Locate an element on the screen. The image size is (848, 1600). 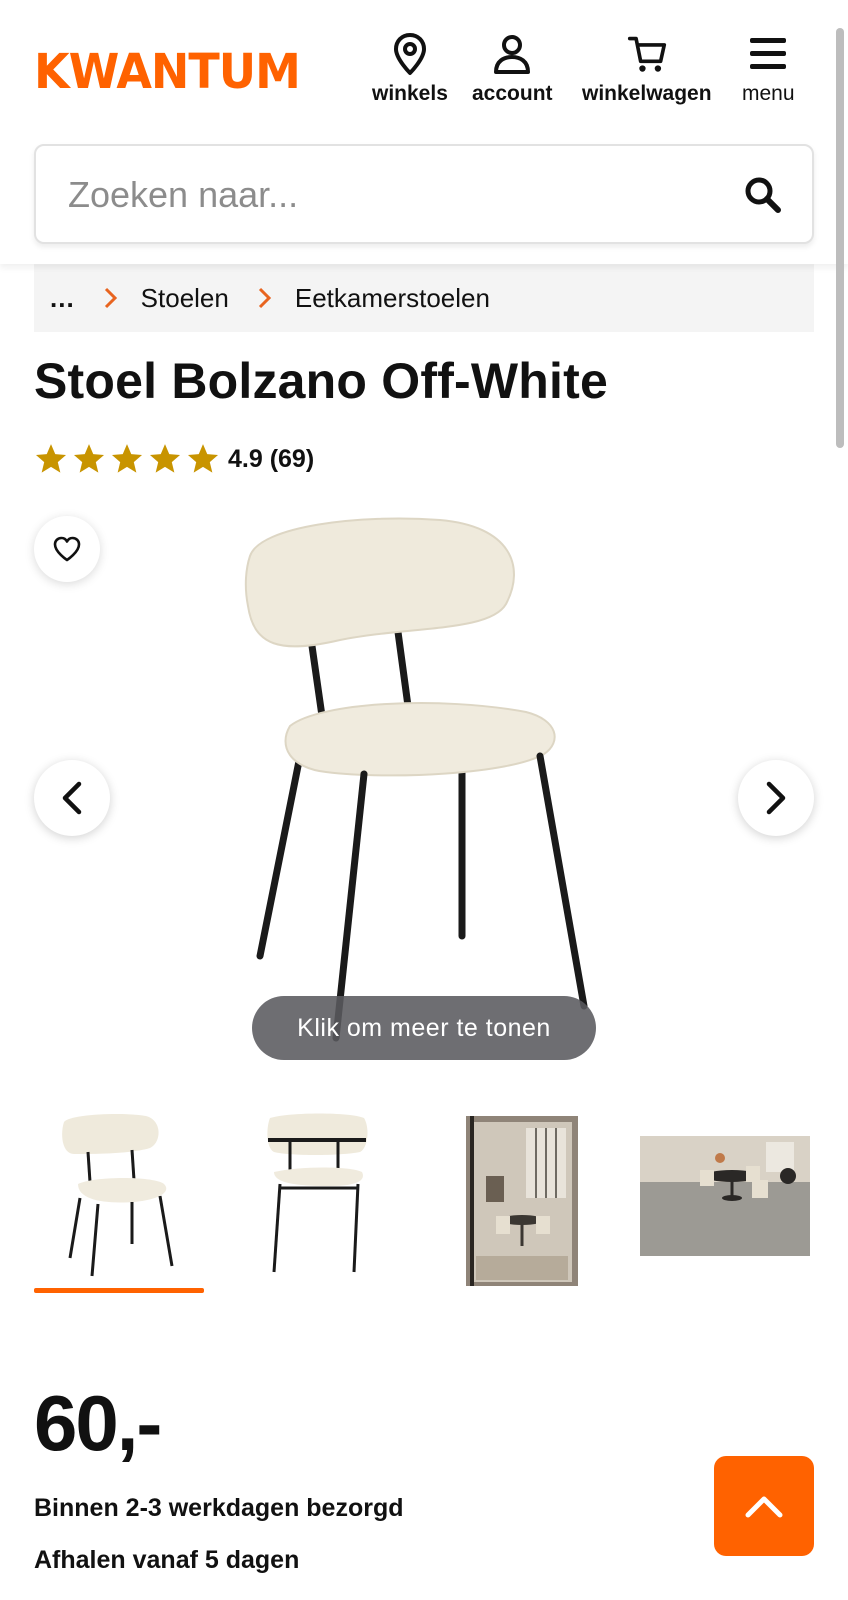
breadcrumb: ... Stoelen Eetkamerstoelen is located at coordinates (424, 298).